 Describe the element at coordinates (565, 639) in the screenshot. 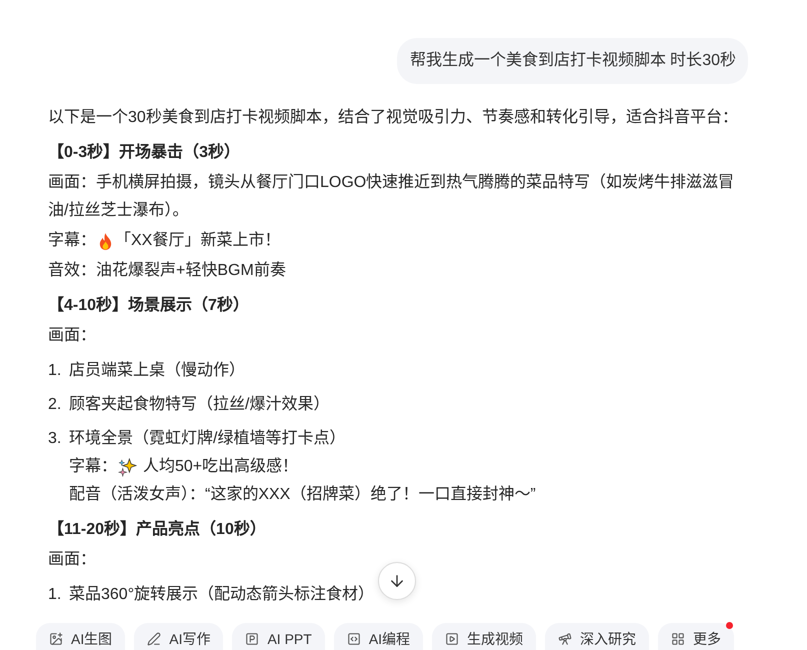

I see `telescope-icon` at that location.